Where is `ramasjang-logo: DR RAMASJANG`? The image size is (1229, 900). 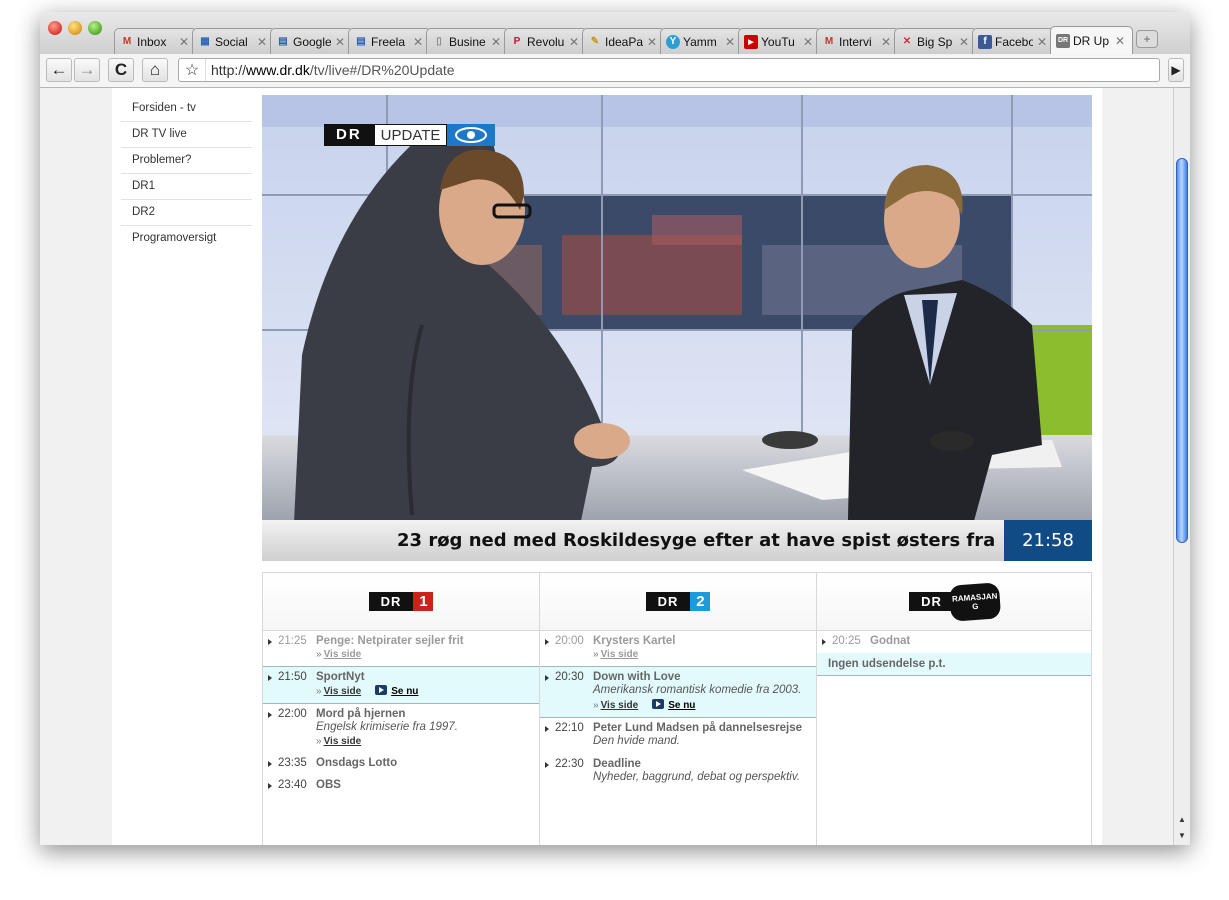
ramasjang-logo: DR RAMASJANG is located at coordinates (955, 601).